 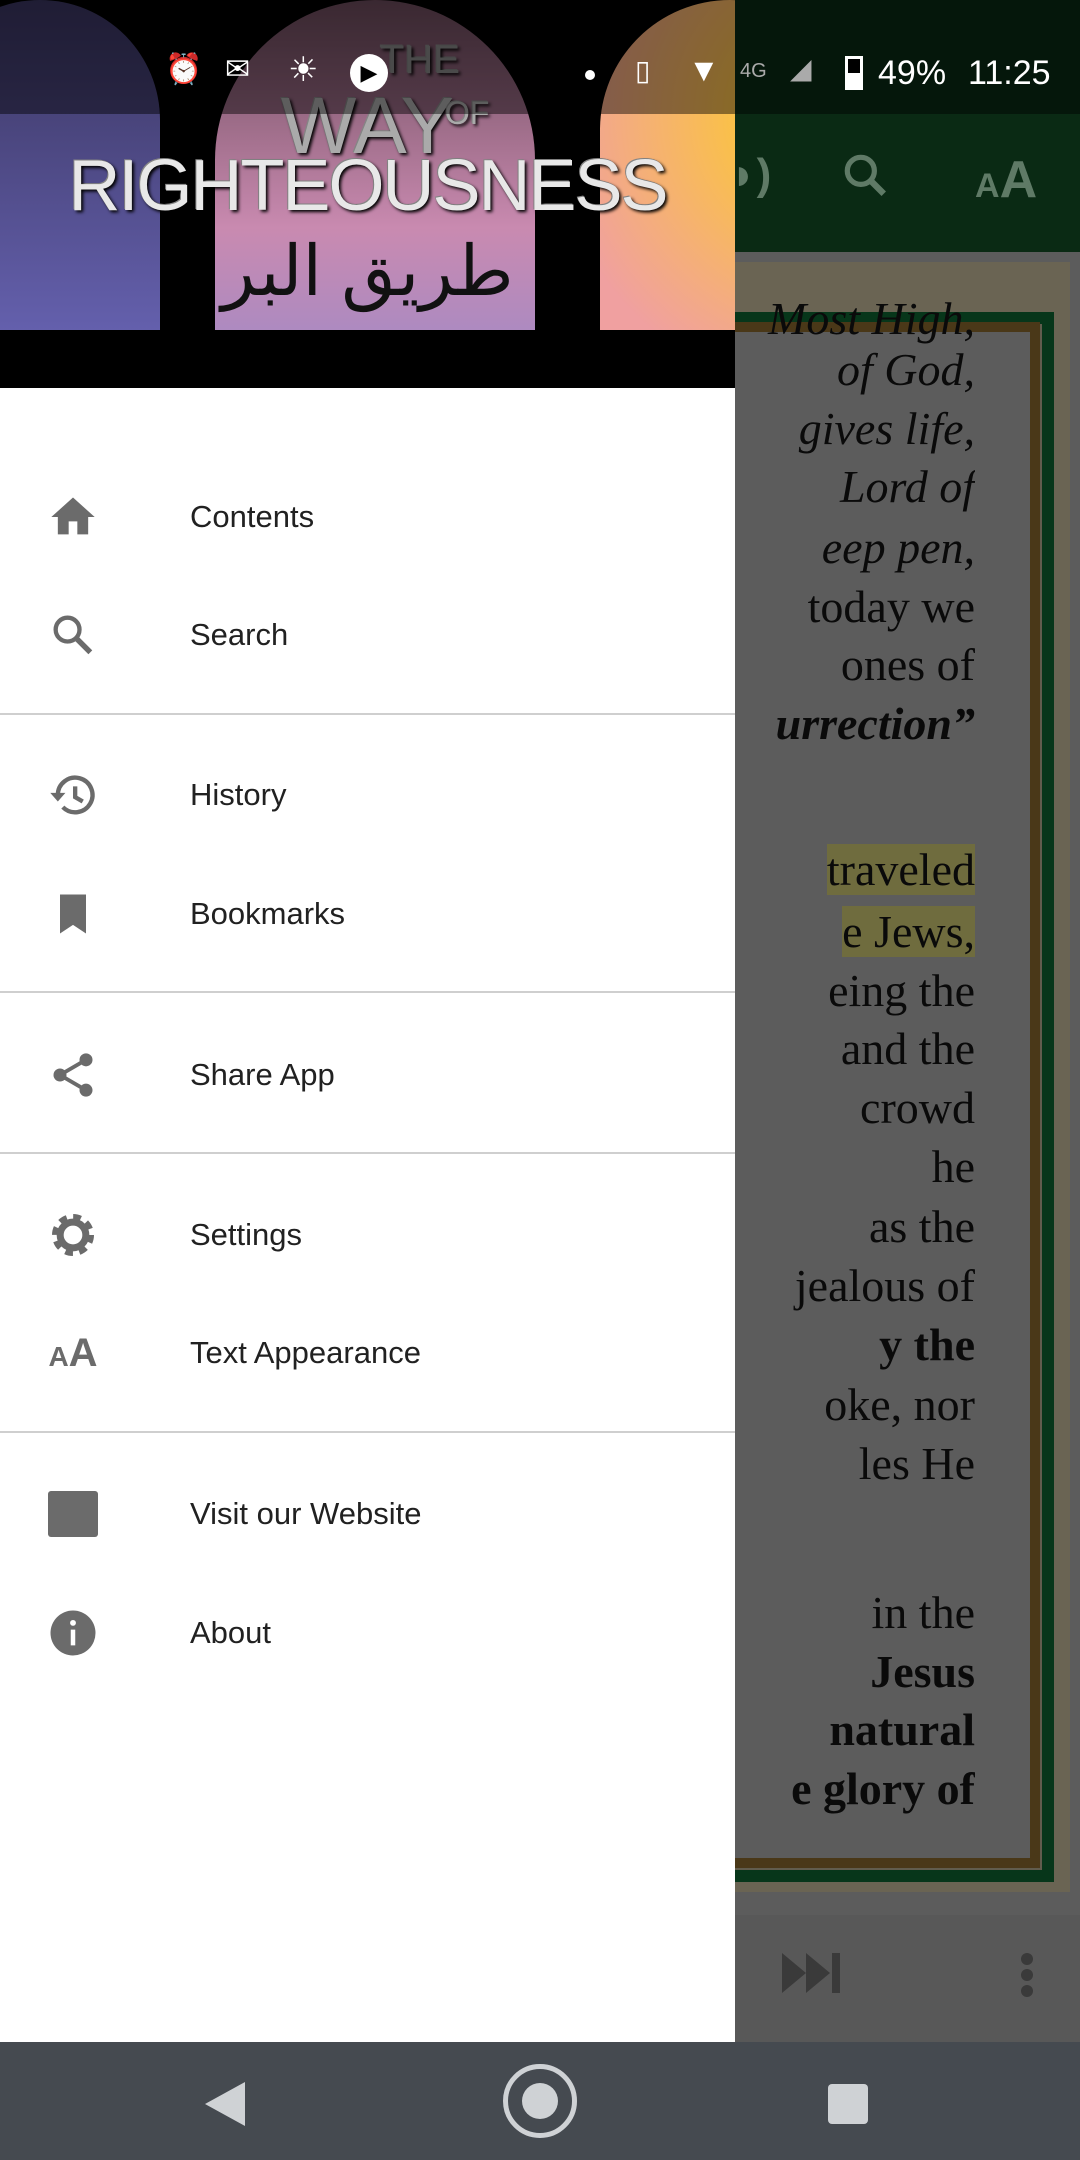 What do you see at coordinates (927, 1344) in the screenshot?
I see `reader-text: y the` at bounding box center [927, 1344].